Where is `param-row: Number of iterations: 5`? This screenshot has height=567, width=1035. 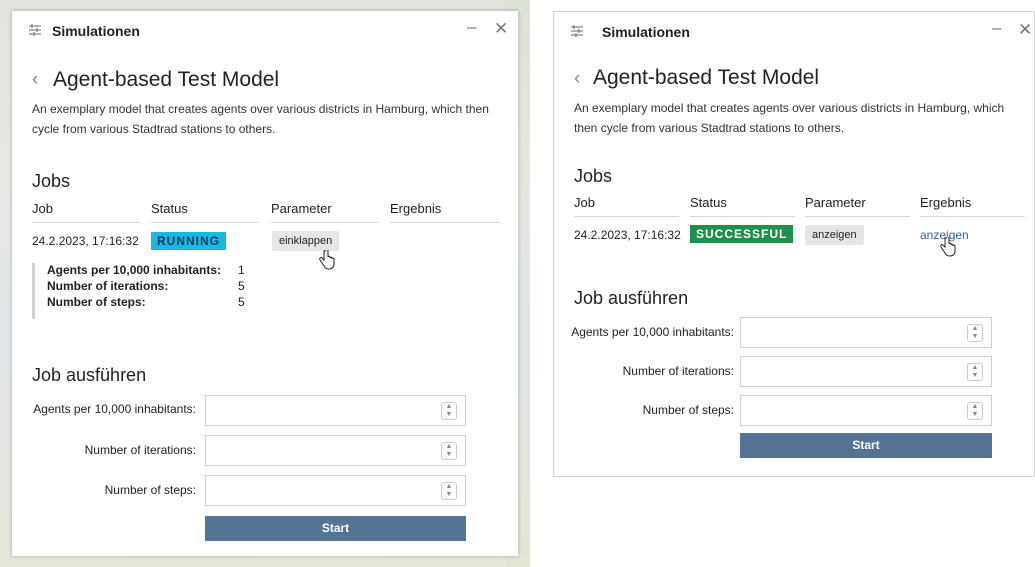 param-row: Number of iterations: 5 is located at coordinates (152, 287).